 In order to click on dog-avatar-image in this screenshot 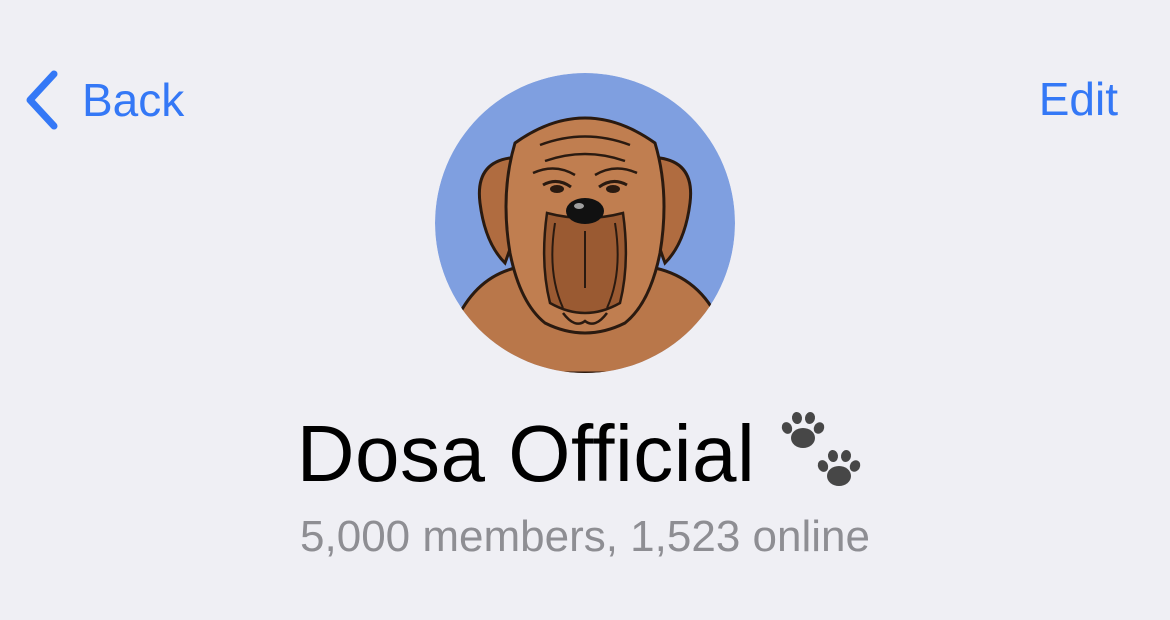, I will do `click(585, 223)`.